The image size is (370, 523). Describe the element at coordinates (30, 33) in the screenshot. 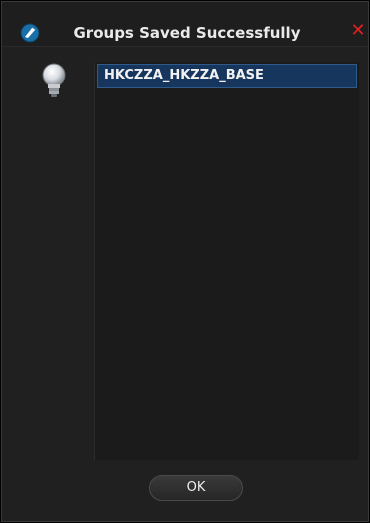

I see `app-logo-icon` at that location.